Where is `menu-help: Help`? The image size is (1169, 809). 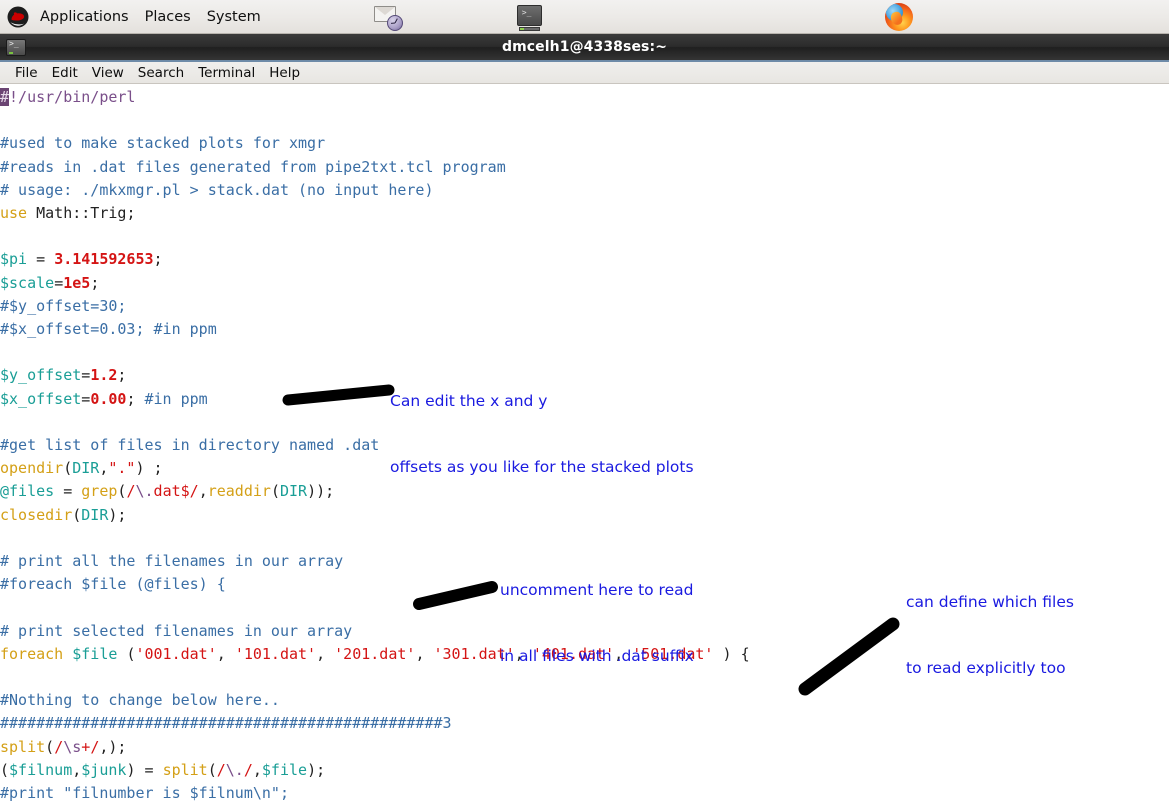 menu-help: Help is located at coordinates (284, 73).